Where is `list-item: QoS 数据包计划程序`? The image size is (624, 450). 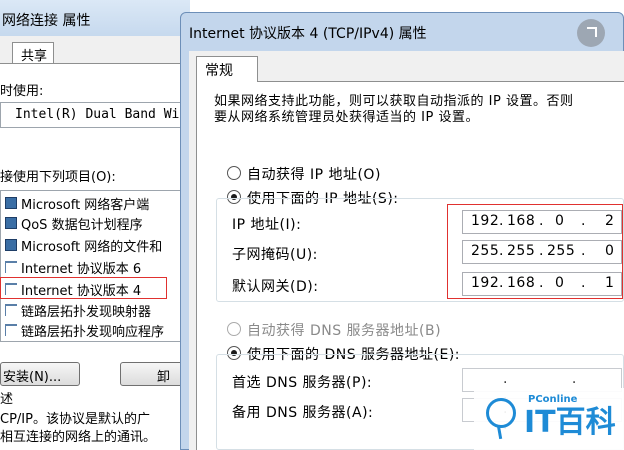 list-item: QoS 数据包计划程序 is located at coordinates (96, 223).